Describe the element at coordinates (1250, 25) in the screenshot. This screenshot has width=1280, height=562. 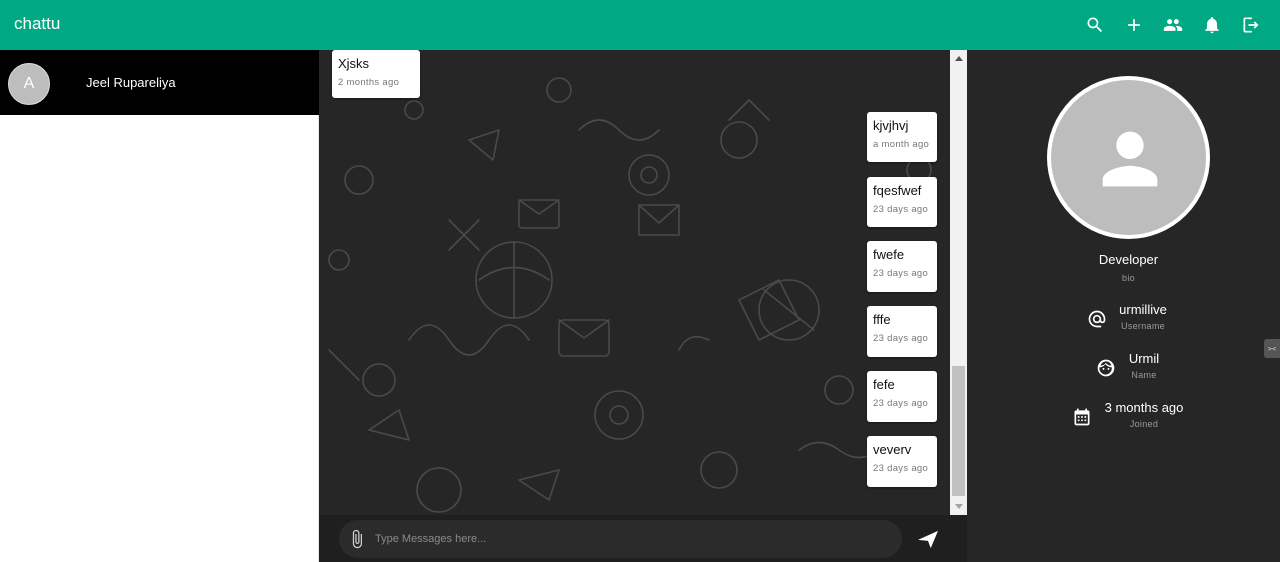
I see `logout-icon` at that location.